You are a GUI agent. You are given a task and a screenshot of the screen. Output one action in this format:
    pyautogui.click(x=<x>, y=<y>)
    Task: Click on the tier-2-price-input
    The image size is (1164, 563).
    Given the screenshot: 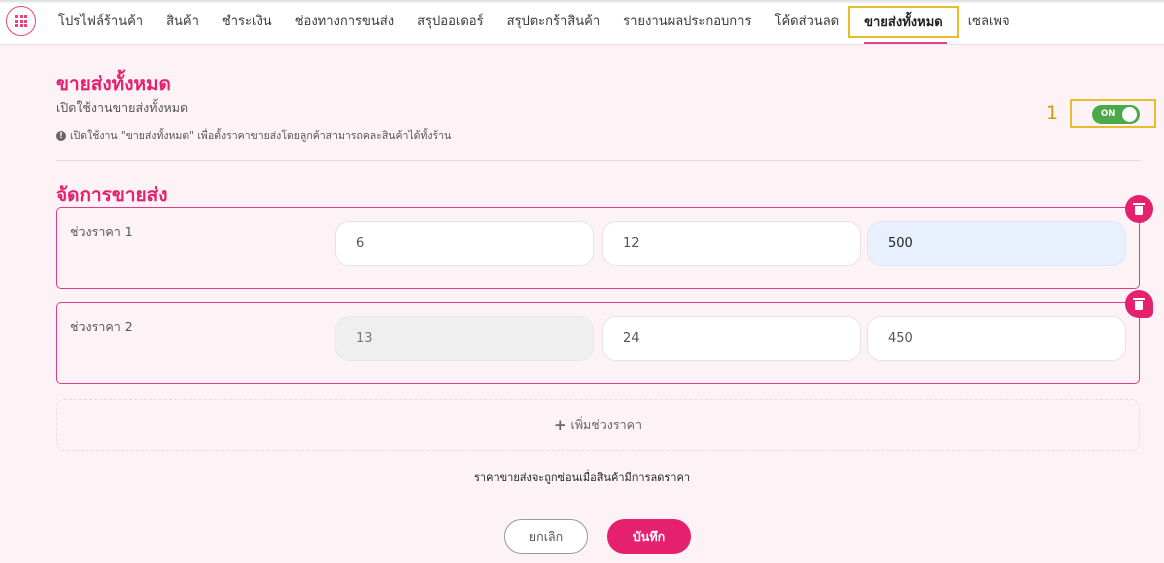 What is the action you would take?
    pyautogui.click(x=996, y=338)
    